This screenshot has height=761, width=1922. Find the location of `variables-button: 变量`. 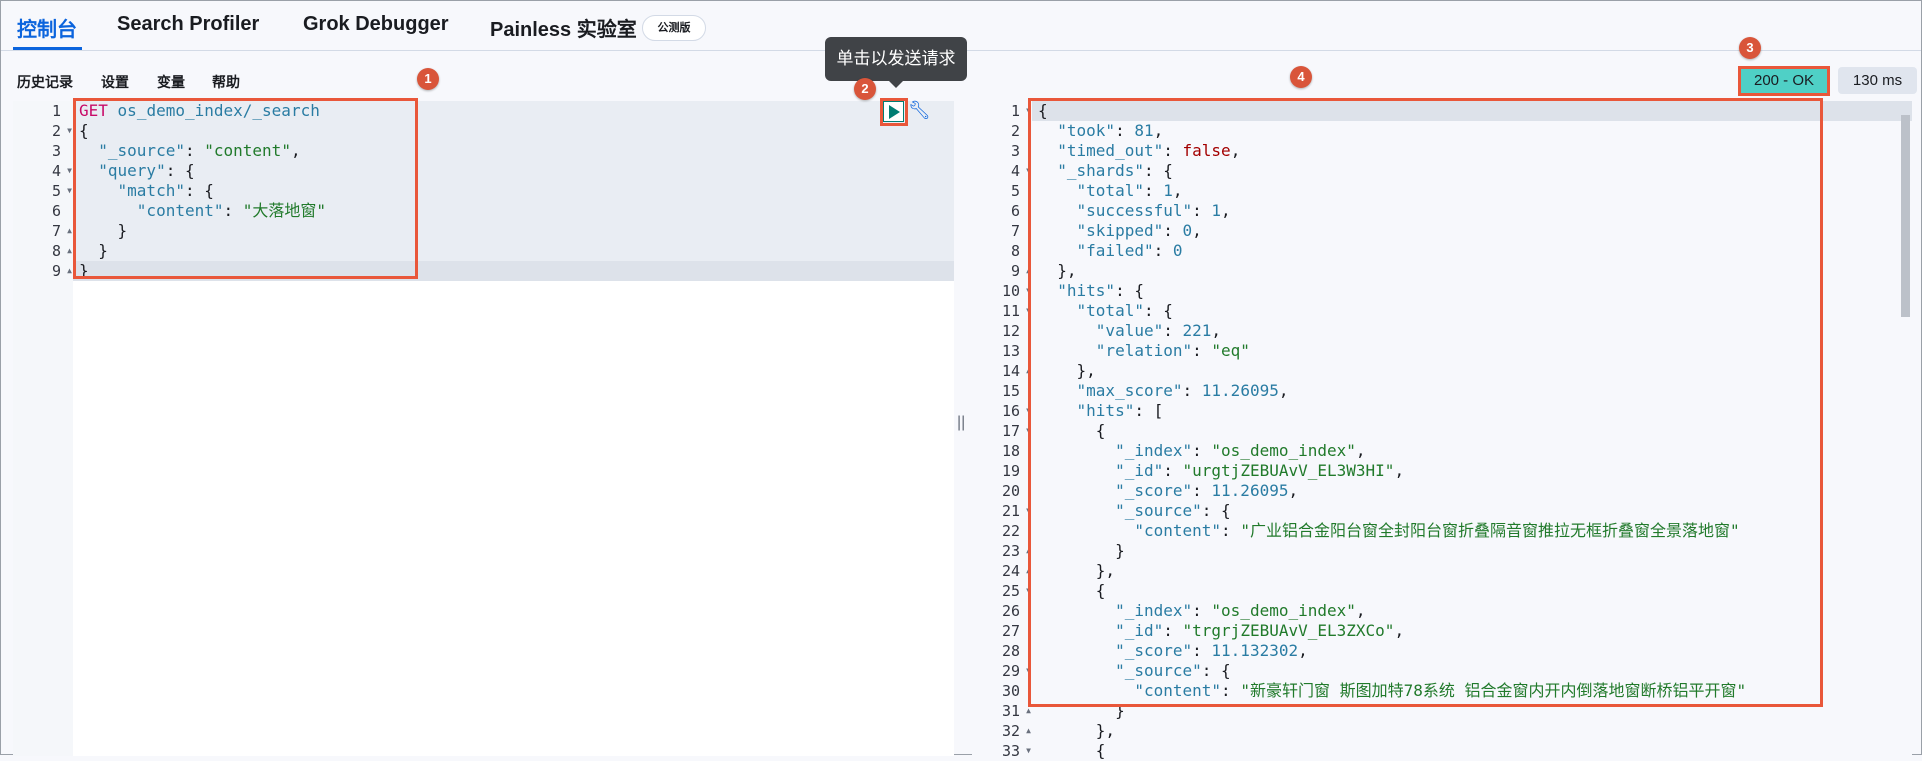

variables-button: 变量 is located at coordinates (171, 82).